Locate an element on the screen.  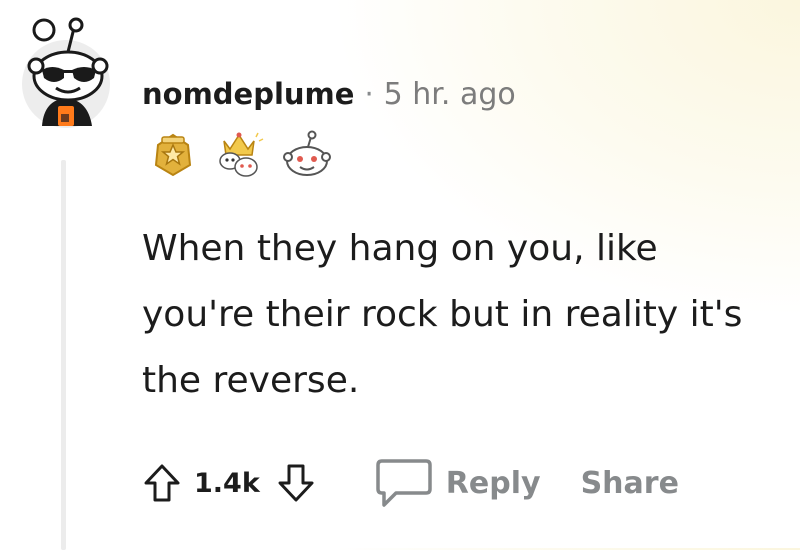
reply-button: Reply is located at coordinates (457, 483).